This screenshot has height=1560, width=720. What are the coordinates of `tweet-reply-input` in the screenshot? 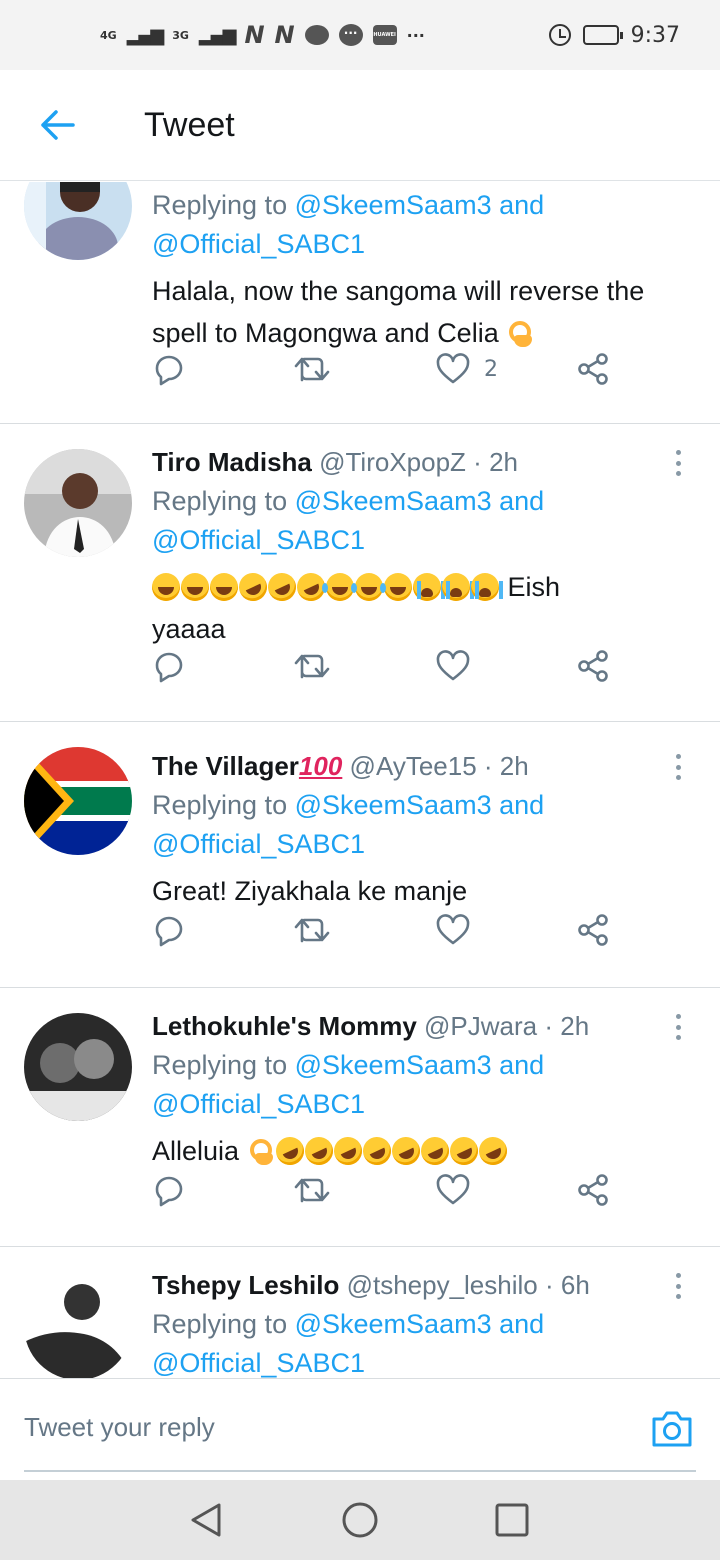 It's located at (304, 1427).